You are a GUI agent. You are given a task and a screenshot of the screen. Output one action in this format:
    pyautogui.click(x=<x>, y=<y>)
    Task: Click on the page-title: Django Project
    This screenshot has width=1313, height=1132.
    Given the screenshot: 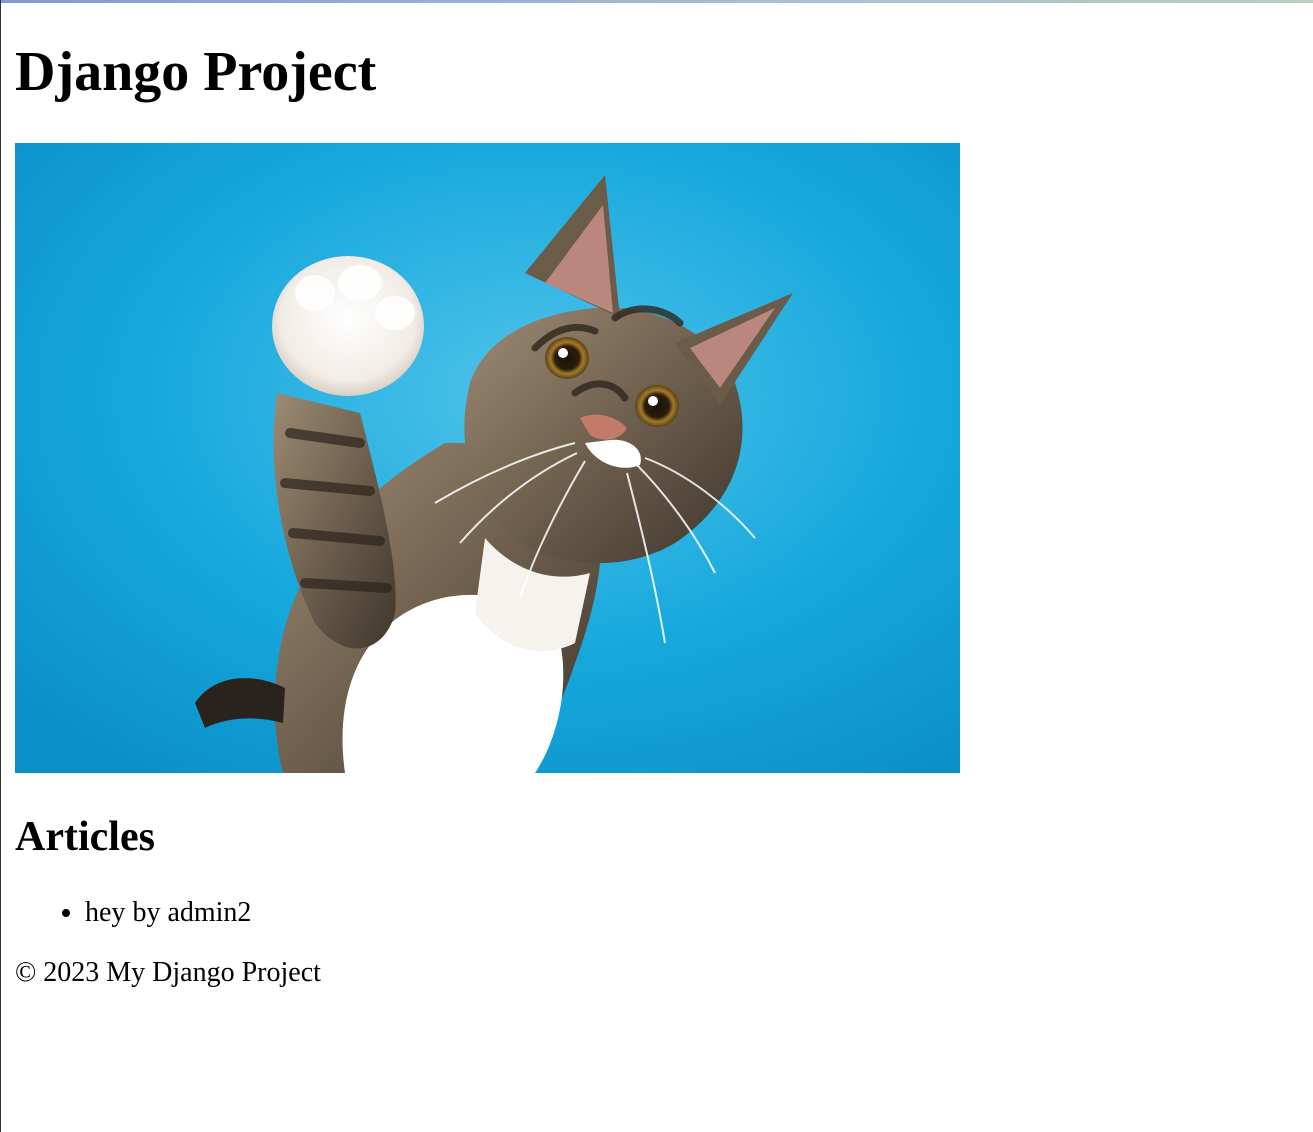 What is the action you would take?
    pyautogui.click(x=196, y=72)
    